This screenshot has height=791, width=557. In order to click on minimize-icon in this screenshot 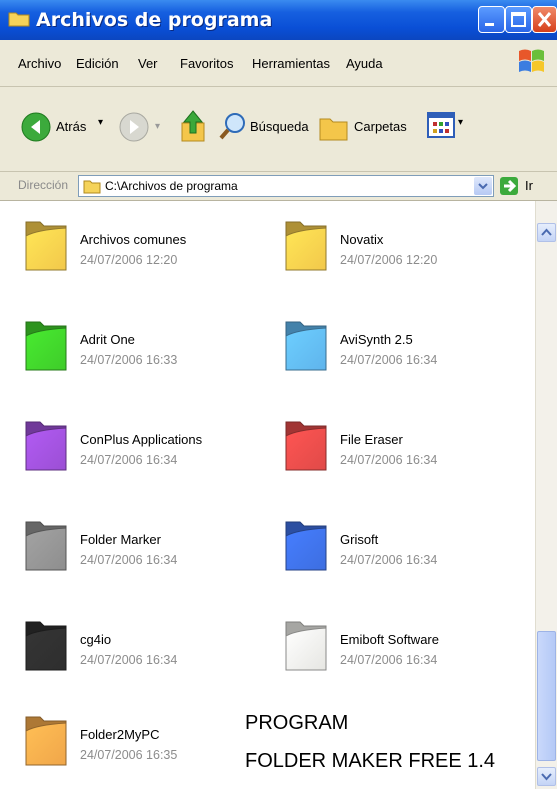, I will do `click(489, 24)`.